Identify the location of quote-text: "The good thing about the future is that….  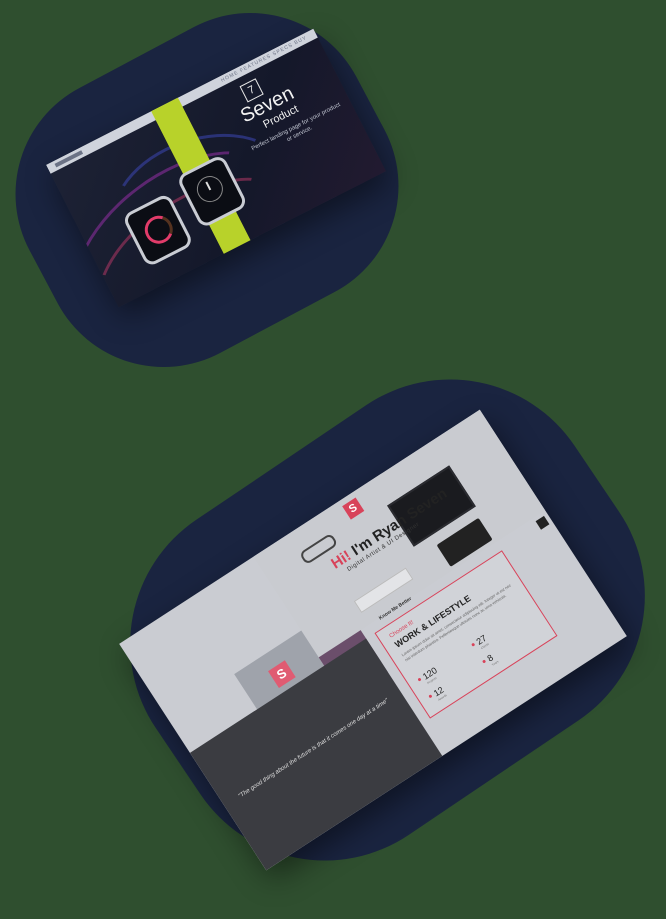
(313, 749).